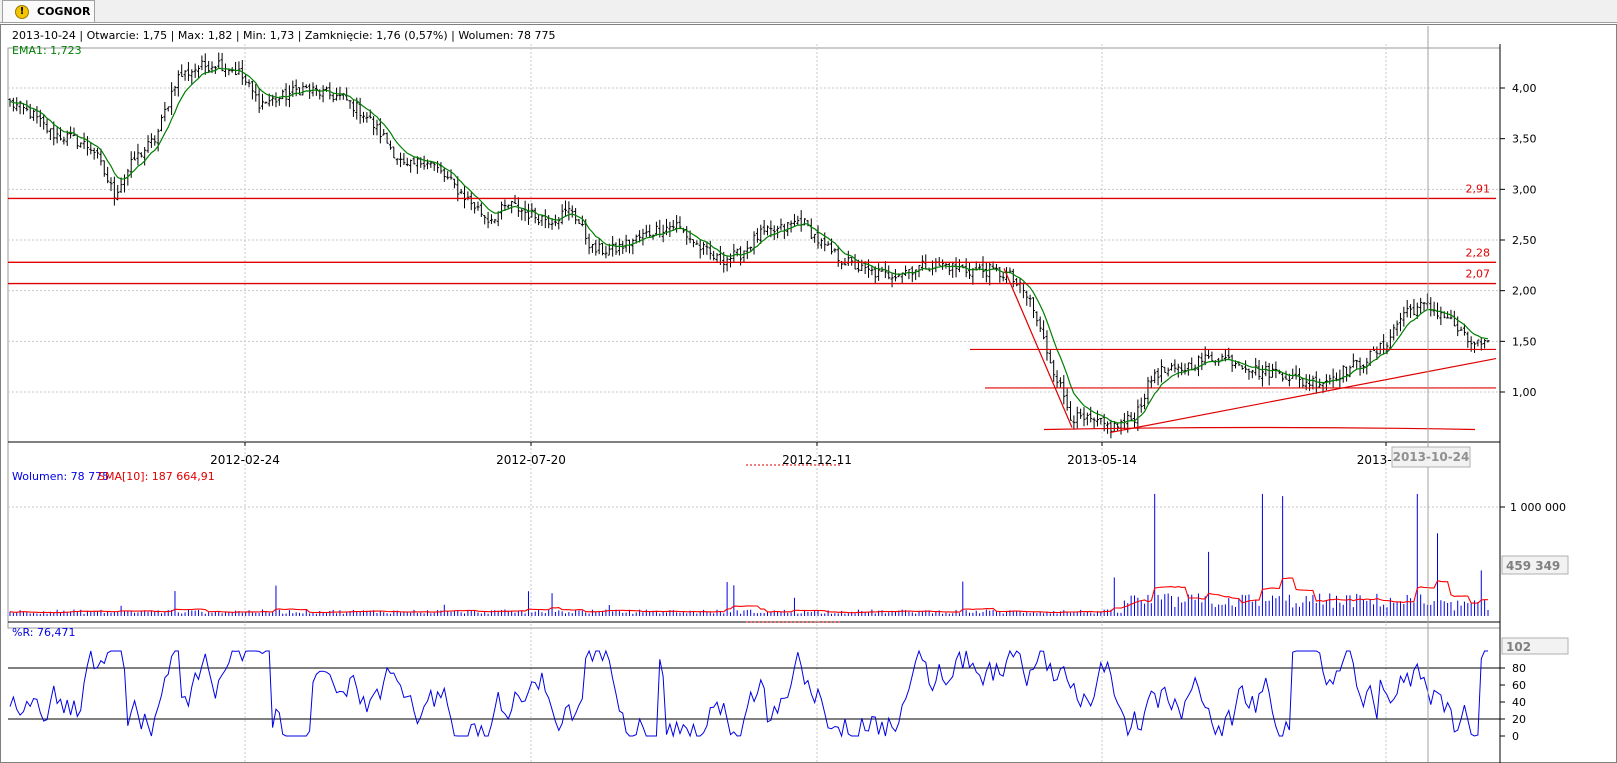  I want to click on williams-r-panel, so click(754, 693).